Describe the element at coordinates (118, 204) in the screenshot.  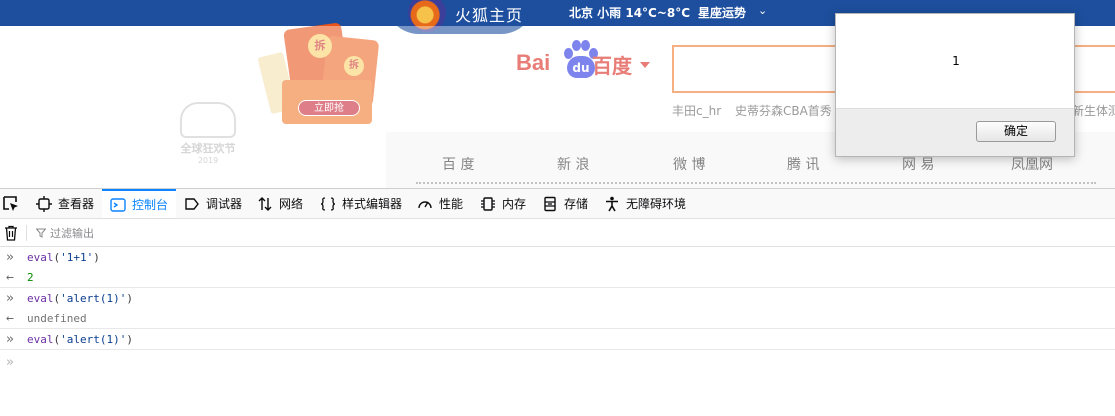
I see `console-icon` at that location.